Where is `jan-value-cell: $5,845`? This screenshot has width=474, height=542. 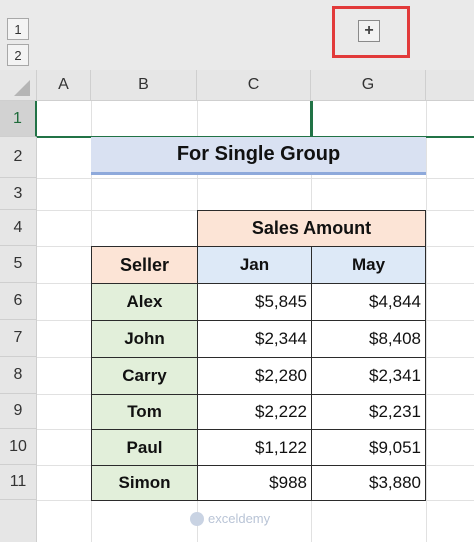
jan-value-cell: $5,845 is located at coordinates (254, 302).